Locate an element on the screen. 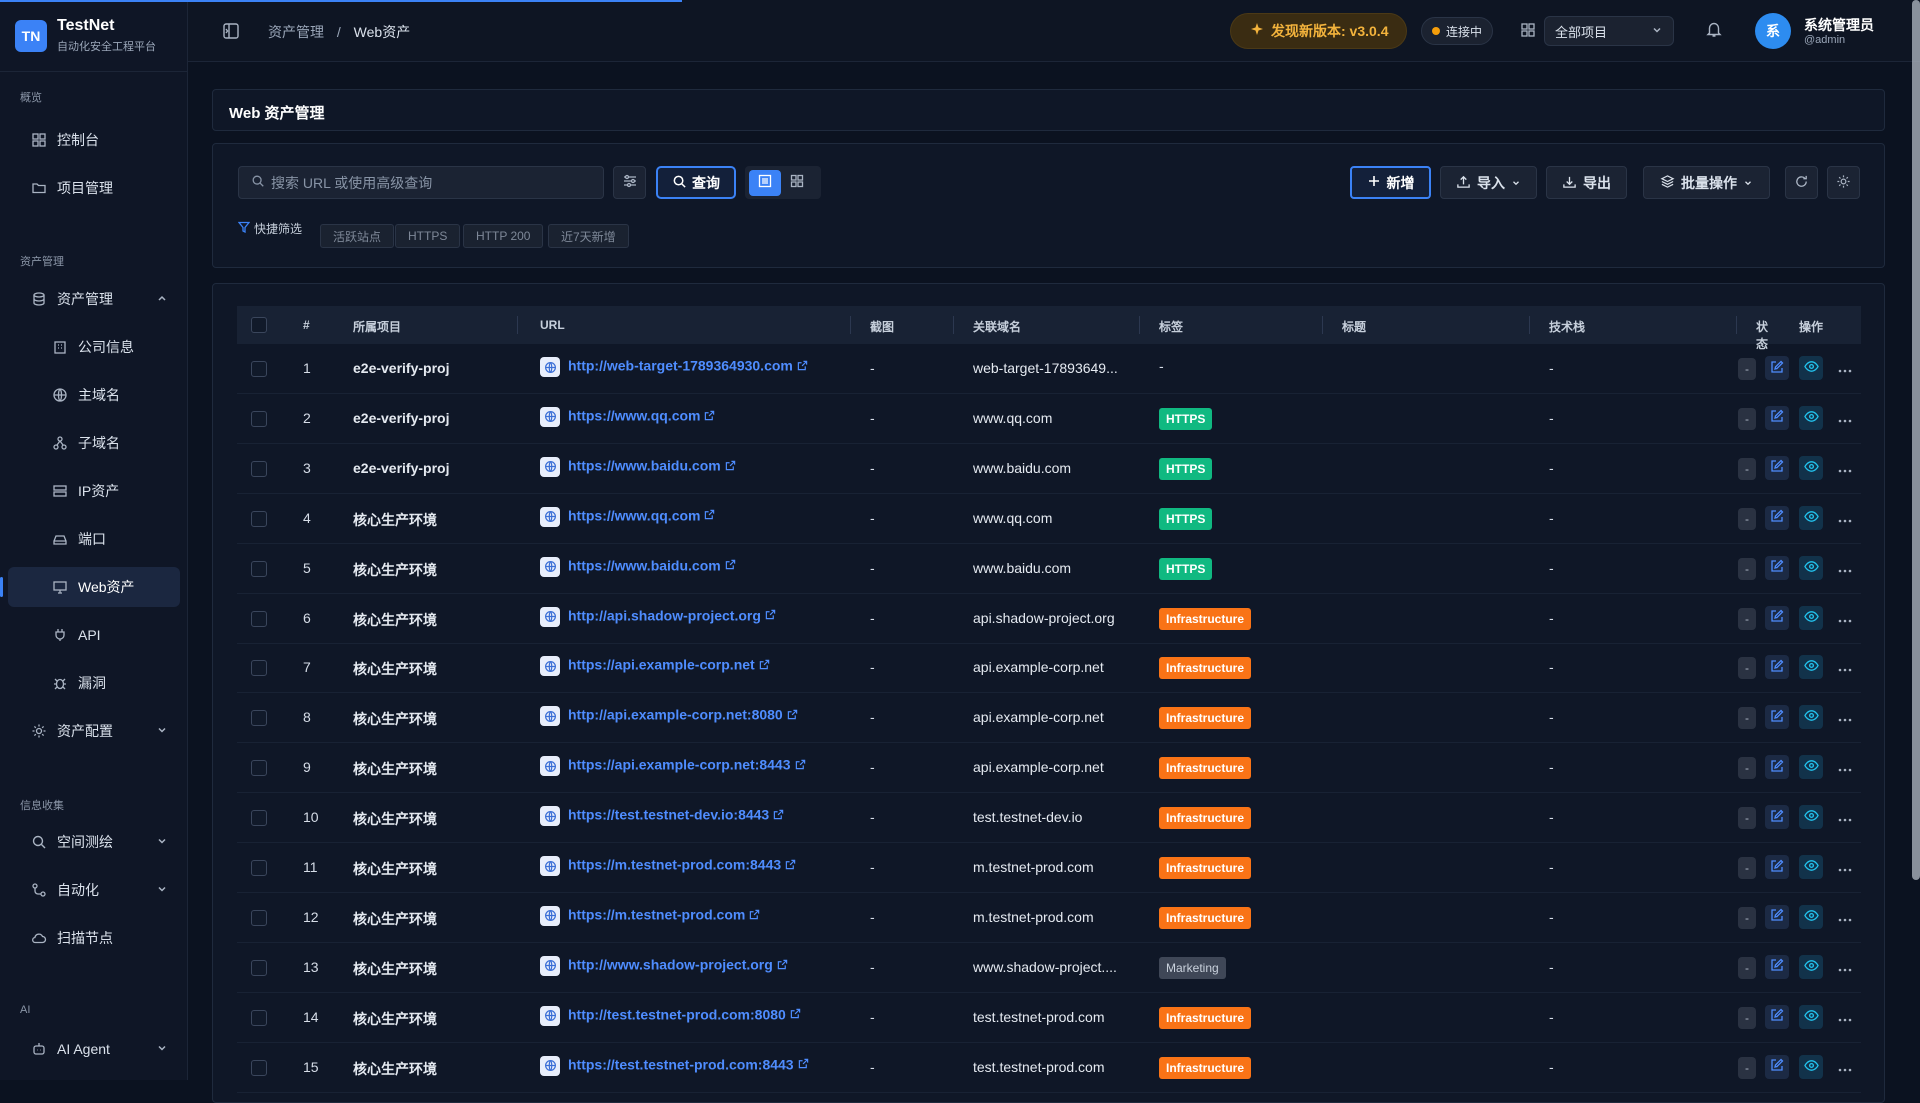 The width and height of the screenshot is (1920, 1103). settings-button is located at coordinates (1843, 182).